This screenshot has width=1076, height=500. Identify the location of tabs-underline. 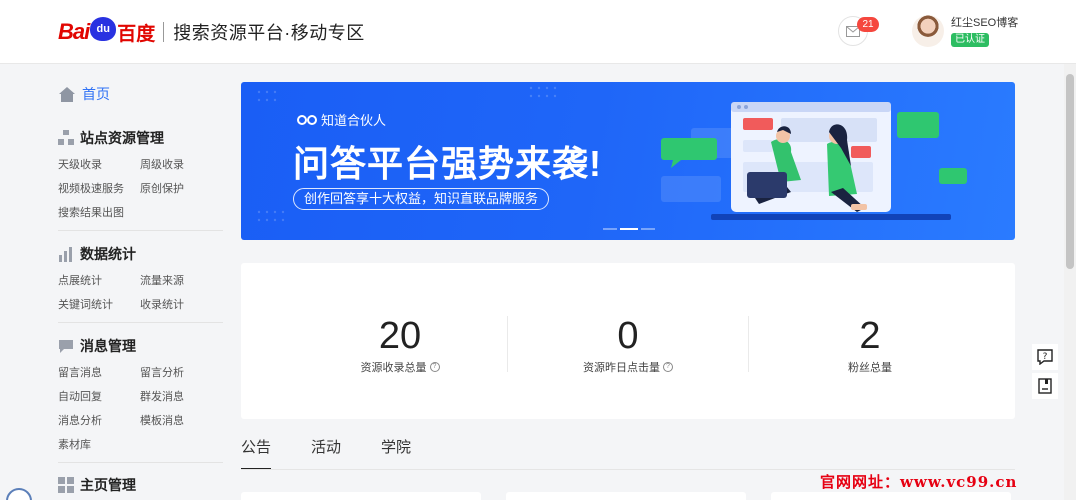
(628, 469).